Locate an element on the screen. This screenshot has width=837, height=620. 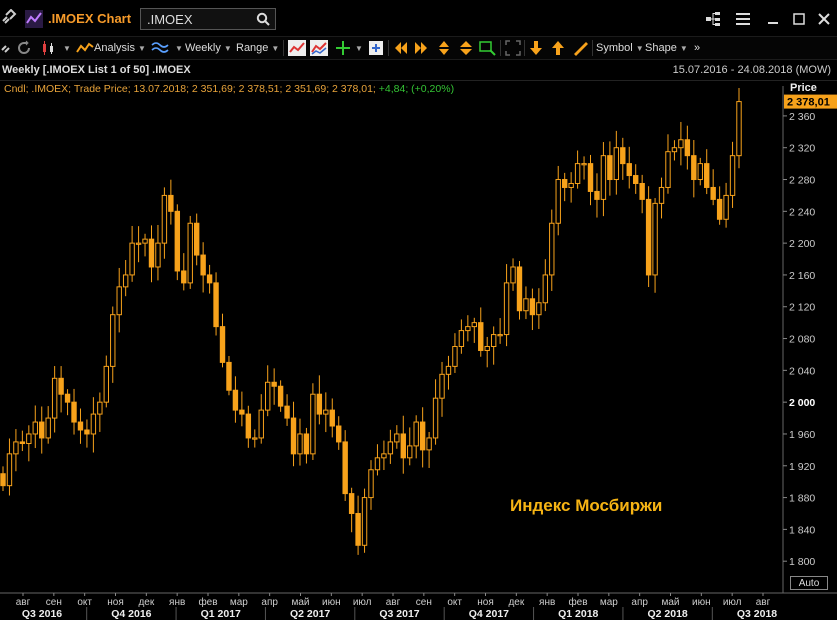
quarter-label: Q1 2017 is located at coordinates (221, 614).